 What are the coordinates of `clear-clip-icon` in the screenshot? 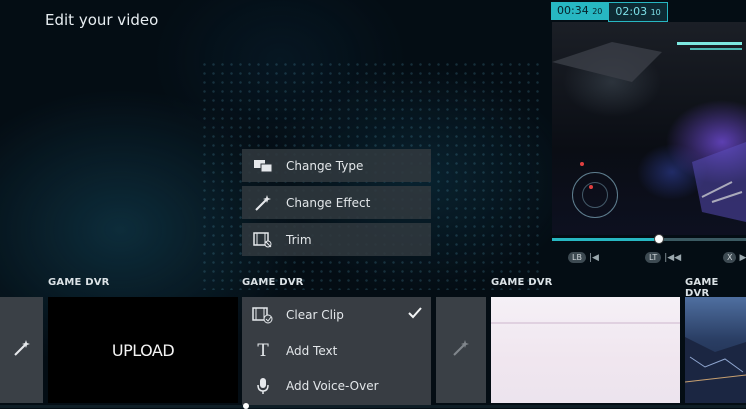 It's located at (263, 315).